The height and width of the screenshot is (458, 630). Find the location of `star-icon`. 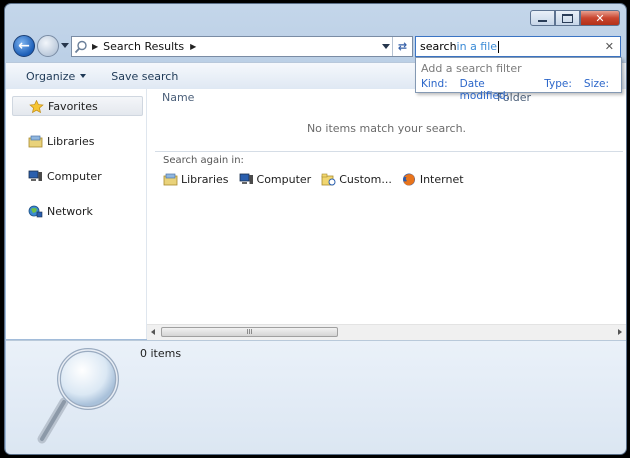

star-icon is located at coordinates (36, 106).